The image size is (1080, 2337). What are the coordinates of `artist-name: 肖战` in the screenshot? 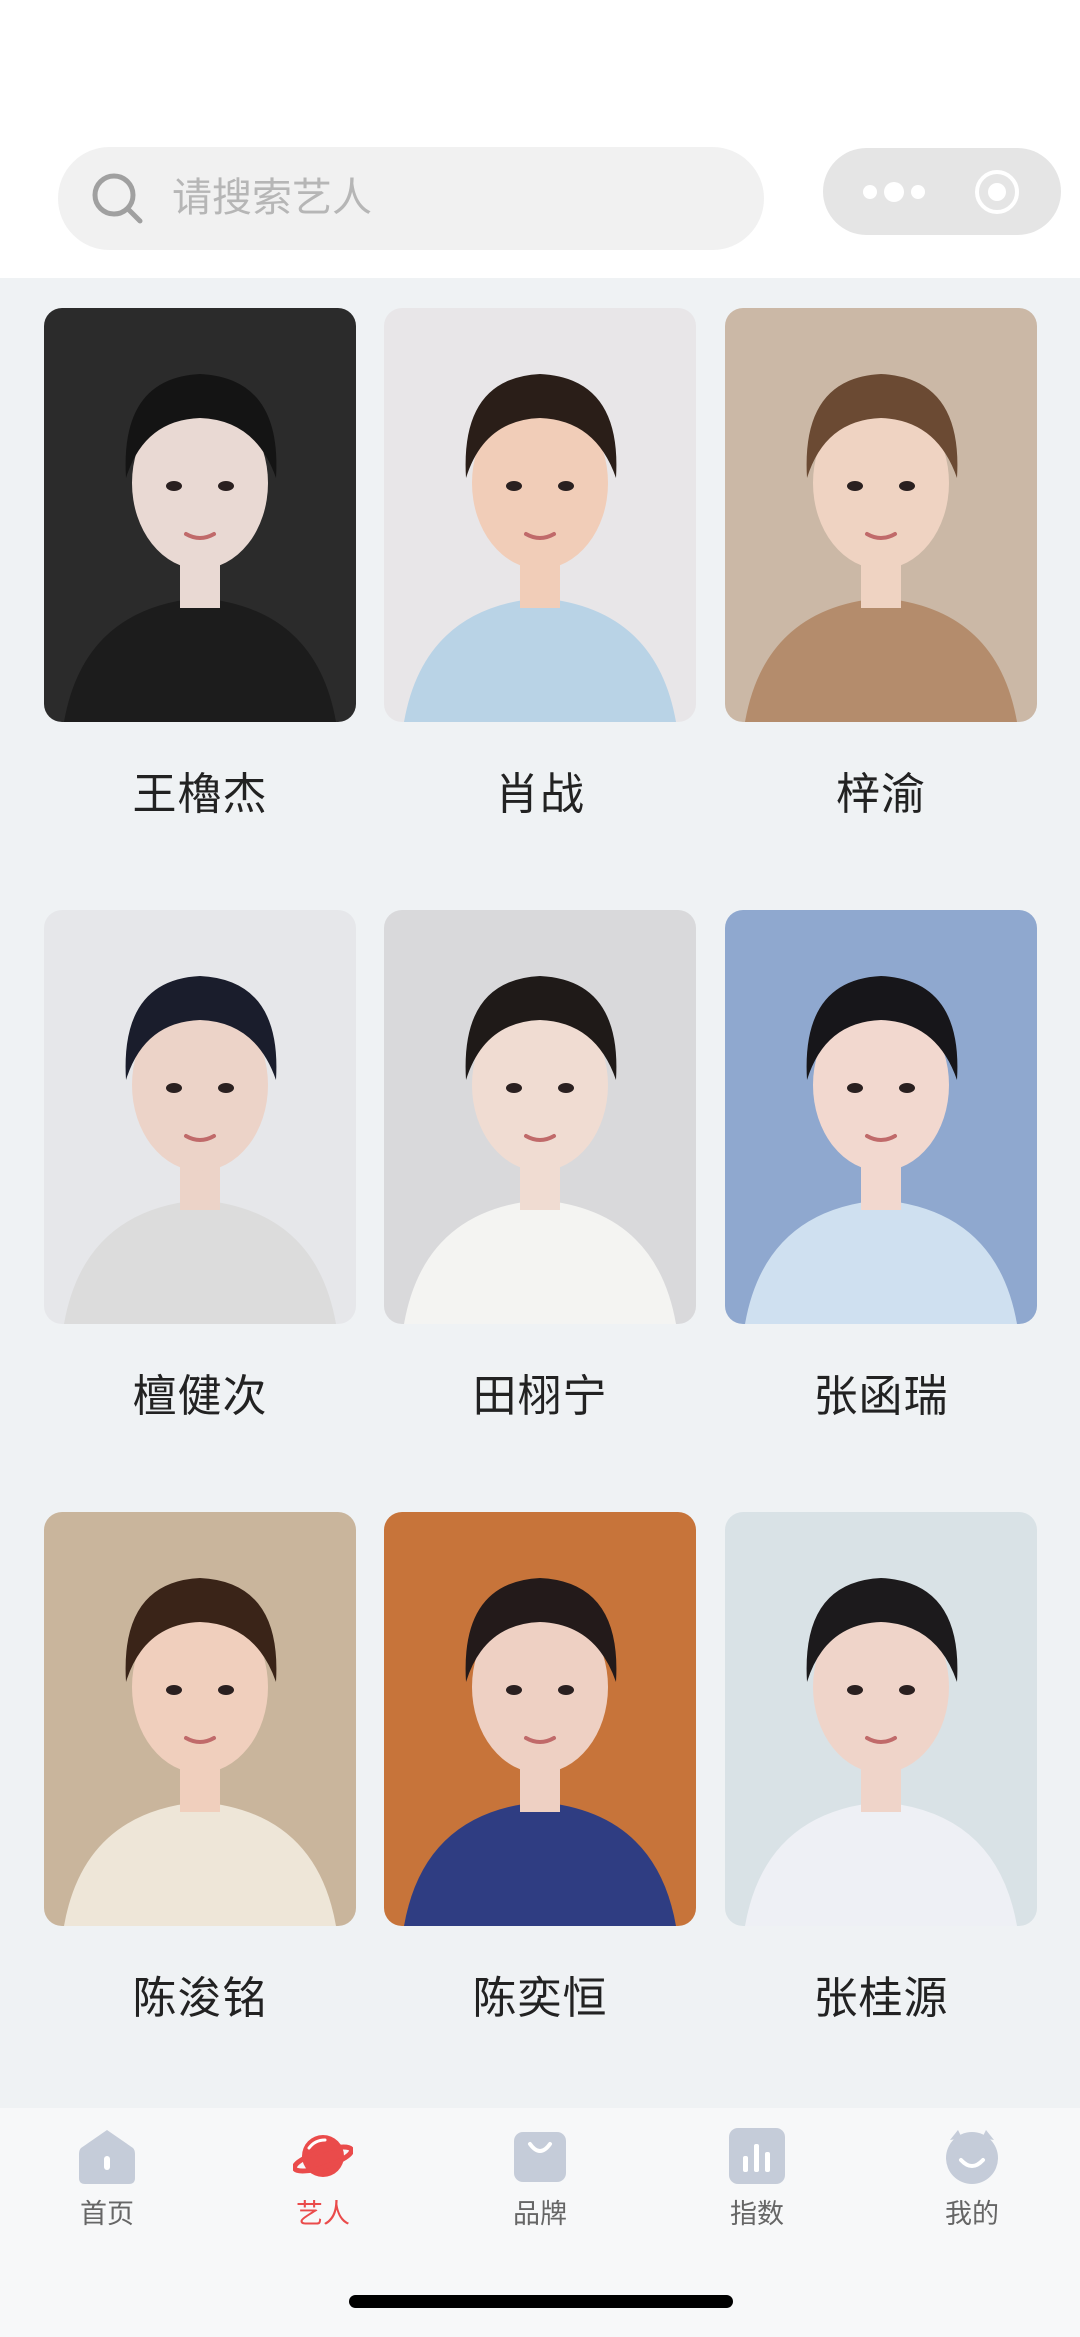 It's located at (540, 794).